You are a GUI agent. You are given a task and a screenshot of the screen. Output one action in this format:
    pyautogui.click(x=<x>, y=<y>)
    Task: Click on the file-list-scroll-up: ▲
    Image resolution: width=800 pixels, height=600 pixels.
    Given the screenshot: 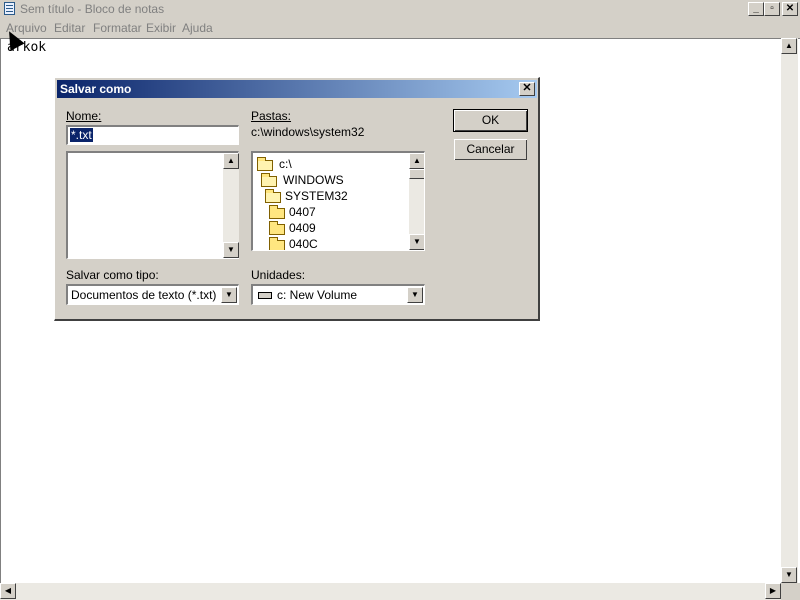 What is the action you would take?
    pyautogui.click(x=231, y=161)
    